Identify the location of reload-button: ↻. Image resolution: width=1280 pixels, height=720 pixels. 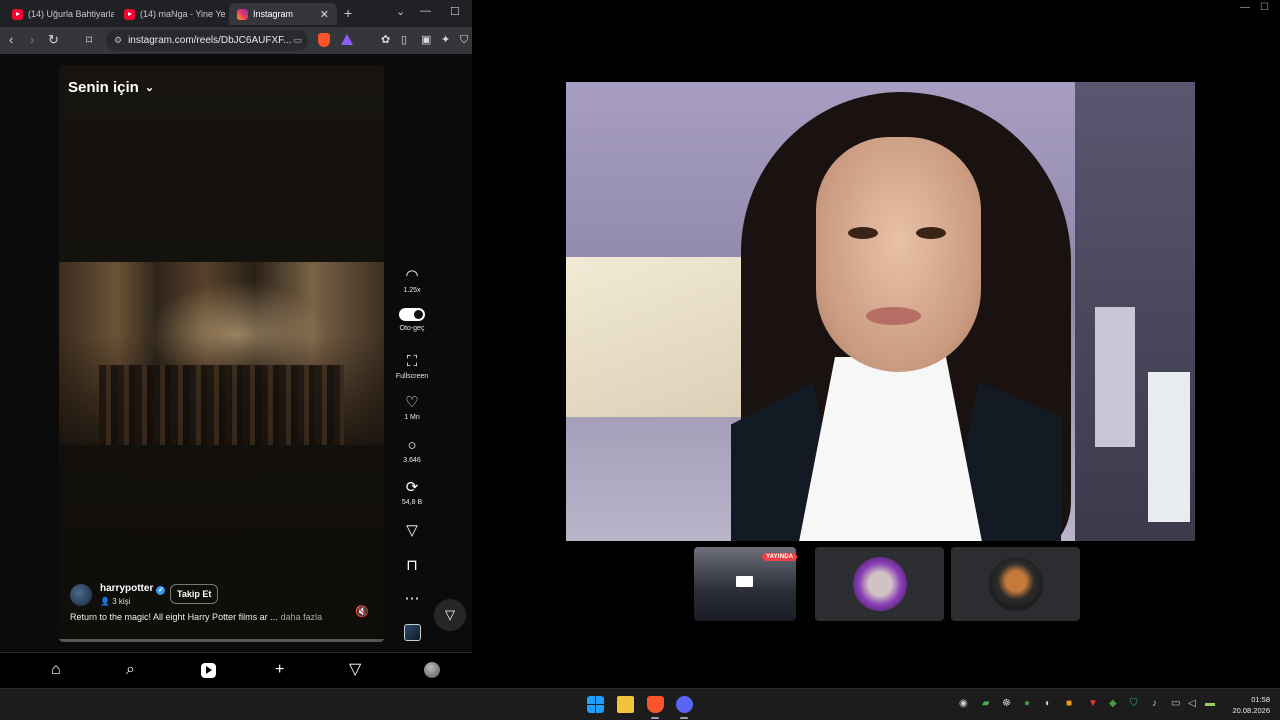
(53, 40).